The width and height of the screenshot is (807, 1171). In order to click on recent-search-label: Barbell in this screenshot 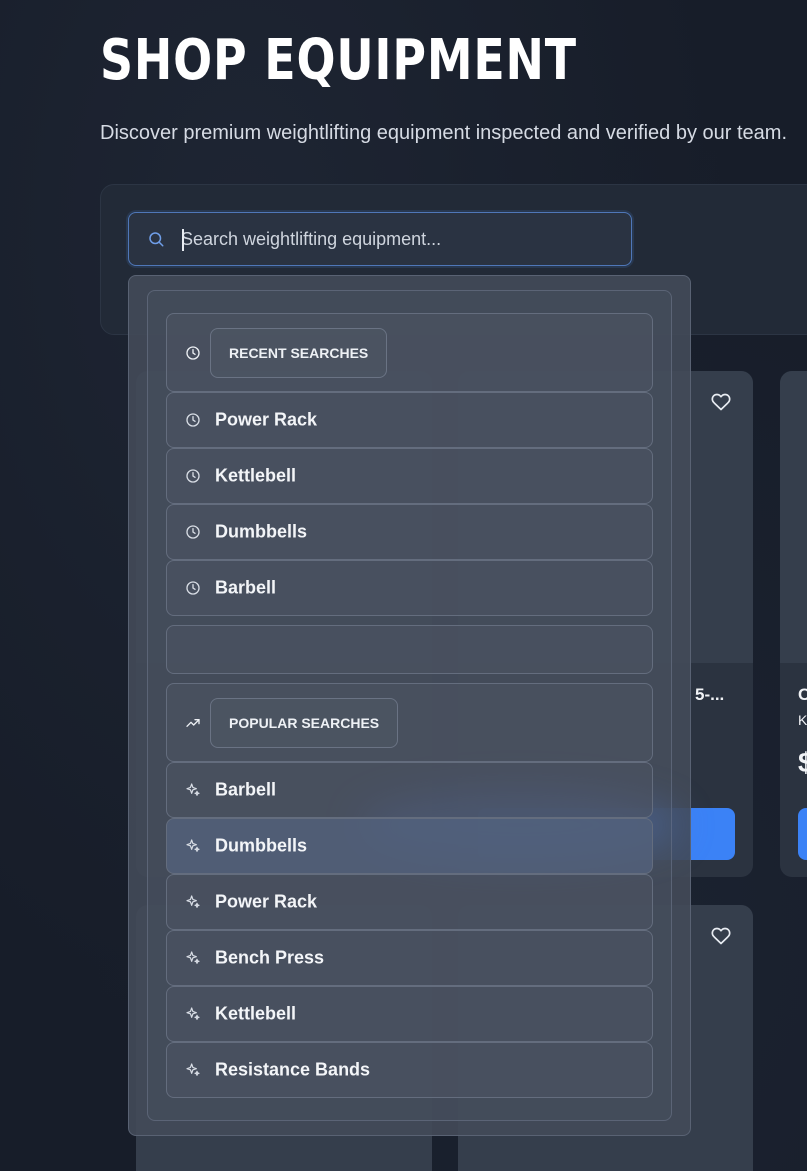, I will do `click(246, 587)`.